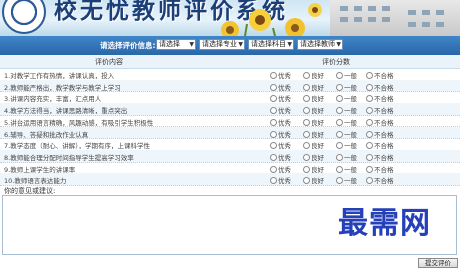 The height and width of the screenshot is (268, 460). What do you see at coordinates (317, 181) in the screenshot?
I see `rating-label: 良好` at bounding box center [317, 181].